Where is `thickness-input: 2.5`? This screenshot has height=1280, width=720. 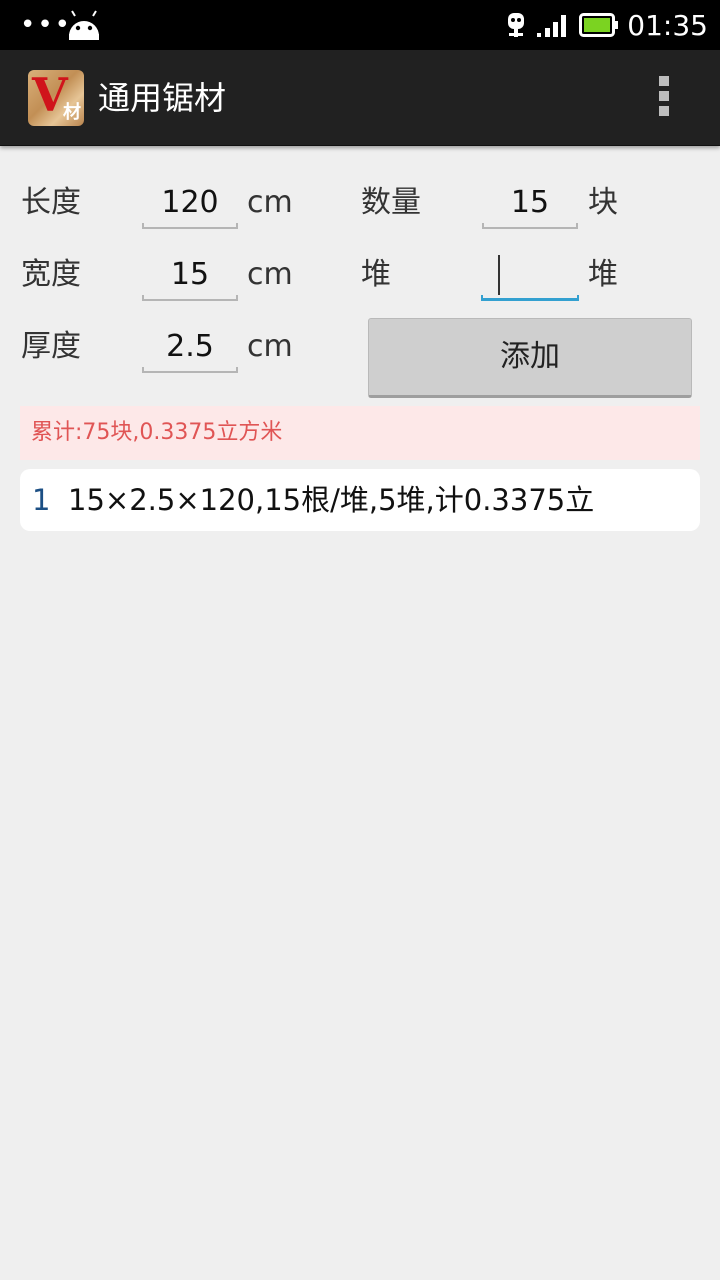
thickness-input: 2.5 is located at coordinates (190, 350).